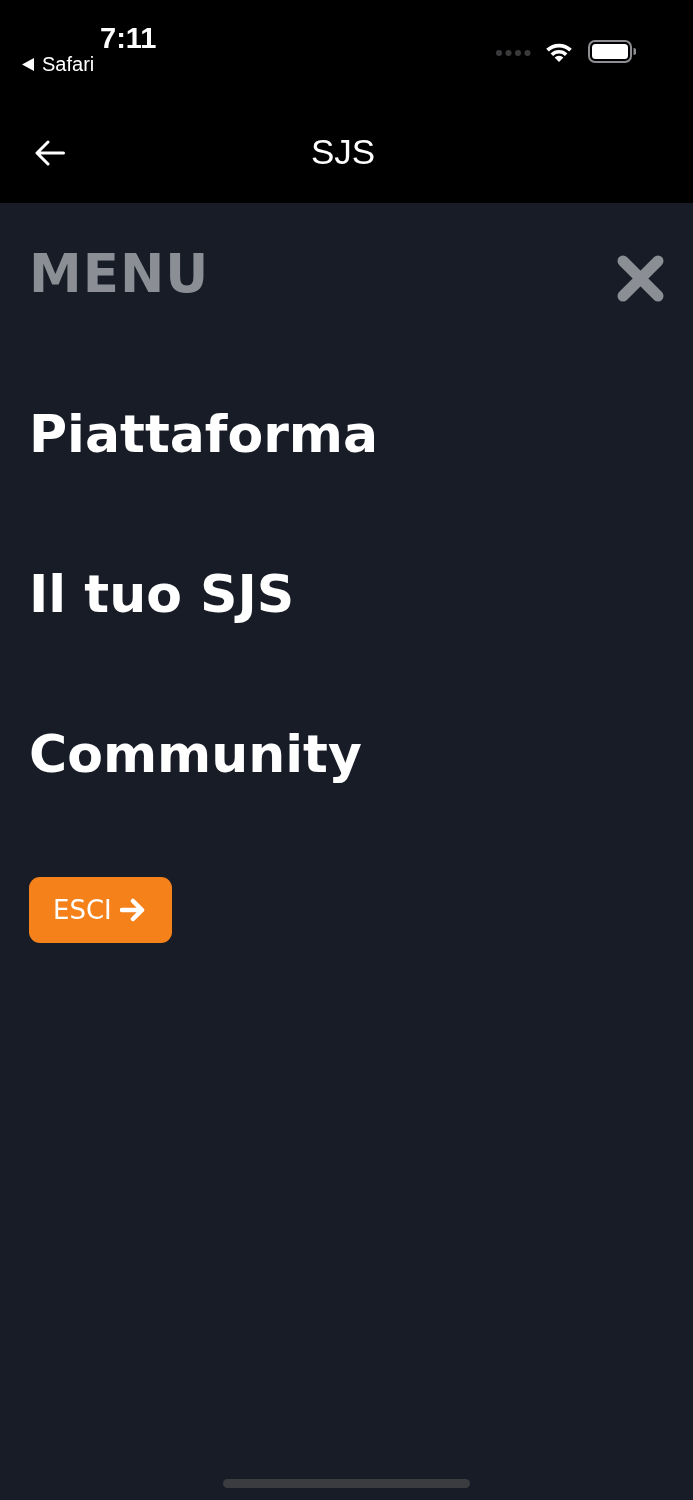  What do you see at coordinates (204, 754) in the screenshot?
I see `menu-item: Community` at bounding box center [204, 754].